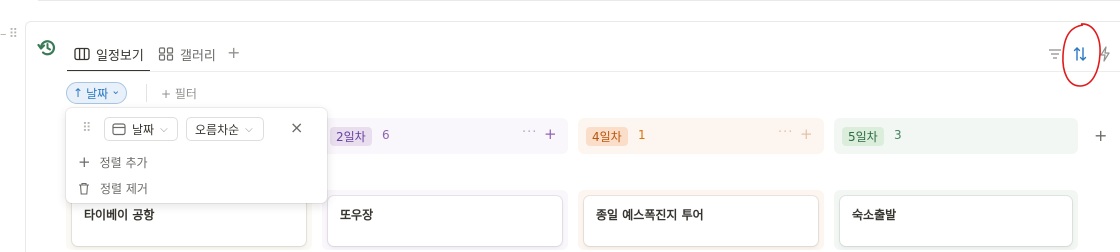  I want to click on card: 타이베이 공항, so click(189, 221).